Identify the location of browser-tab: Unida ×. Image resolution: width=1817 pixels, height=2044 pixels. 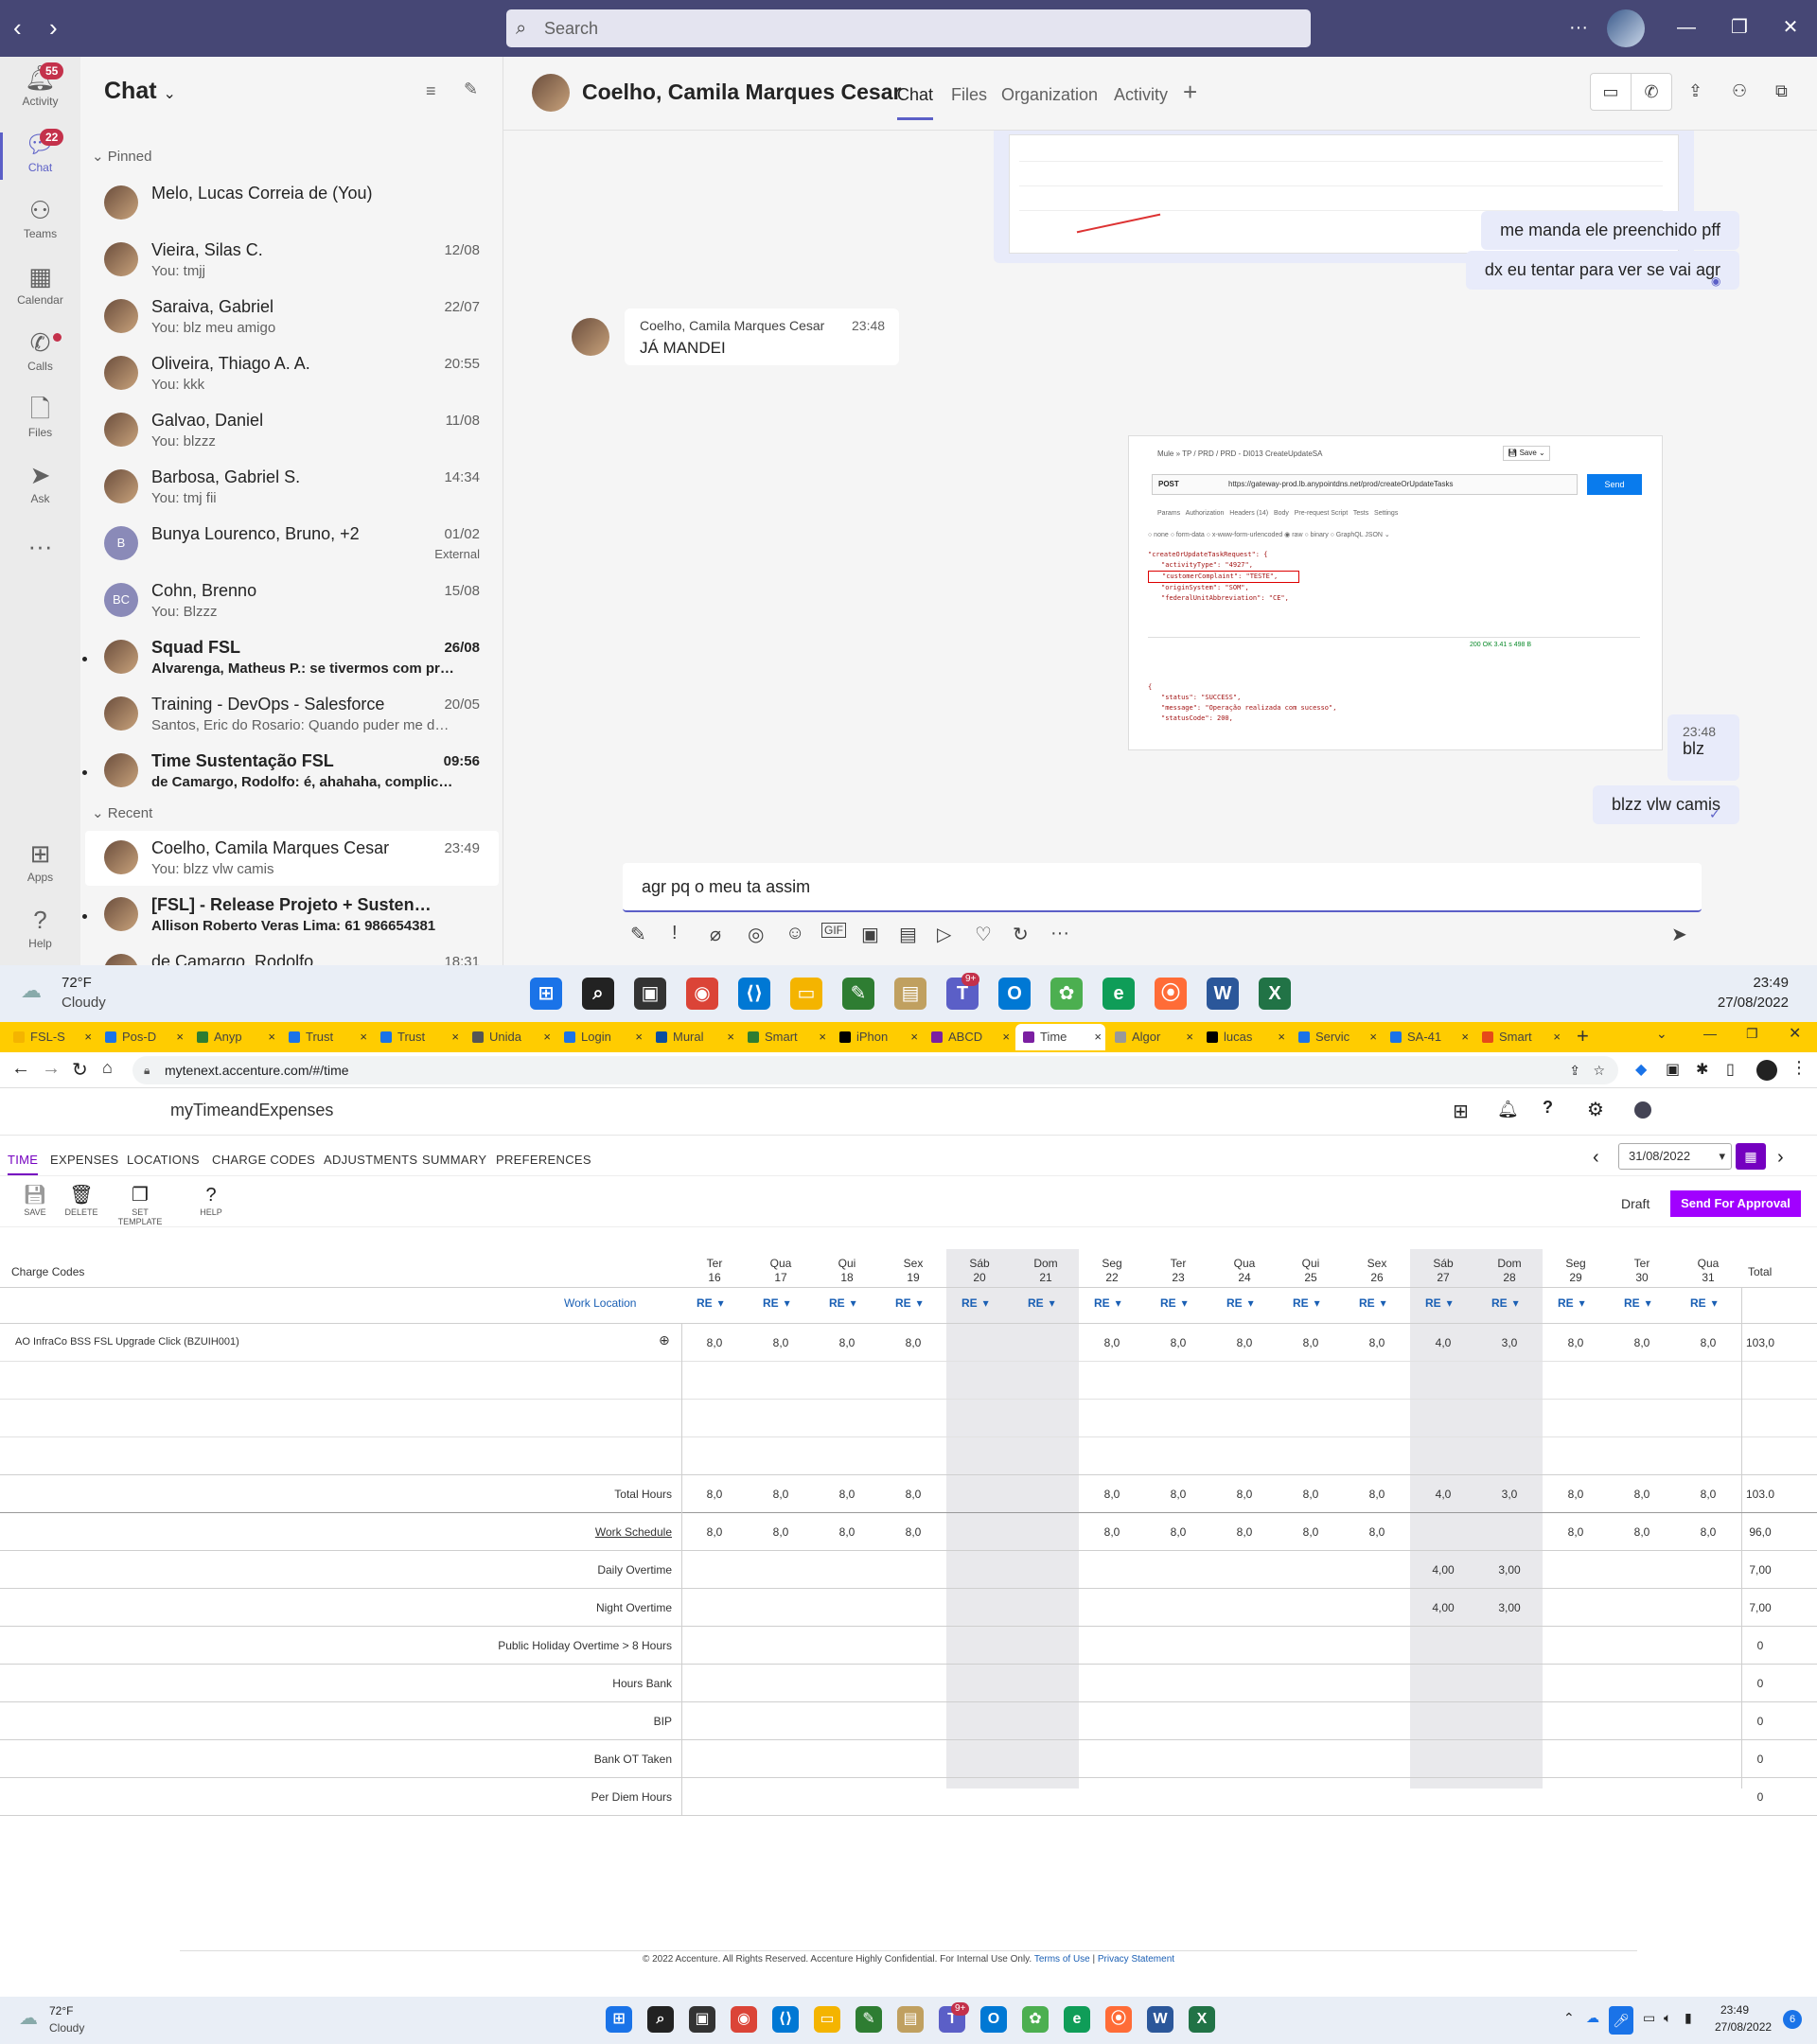
(510, 1037).